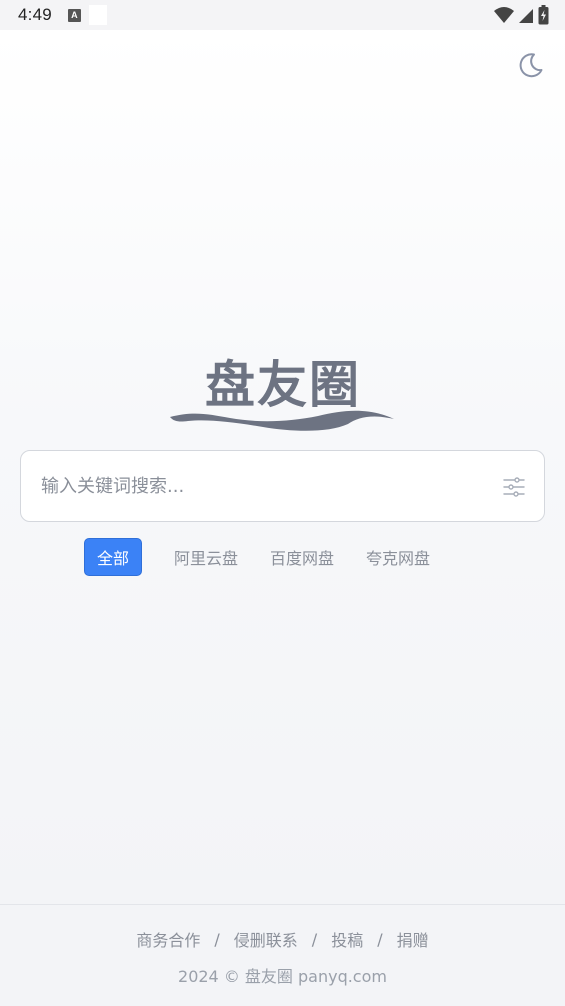 The height and width of the screenshot is (1006, 565). Describe the element at coordinates (526, 16) in the screenshot. I see `signal-icon` at that location.